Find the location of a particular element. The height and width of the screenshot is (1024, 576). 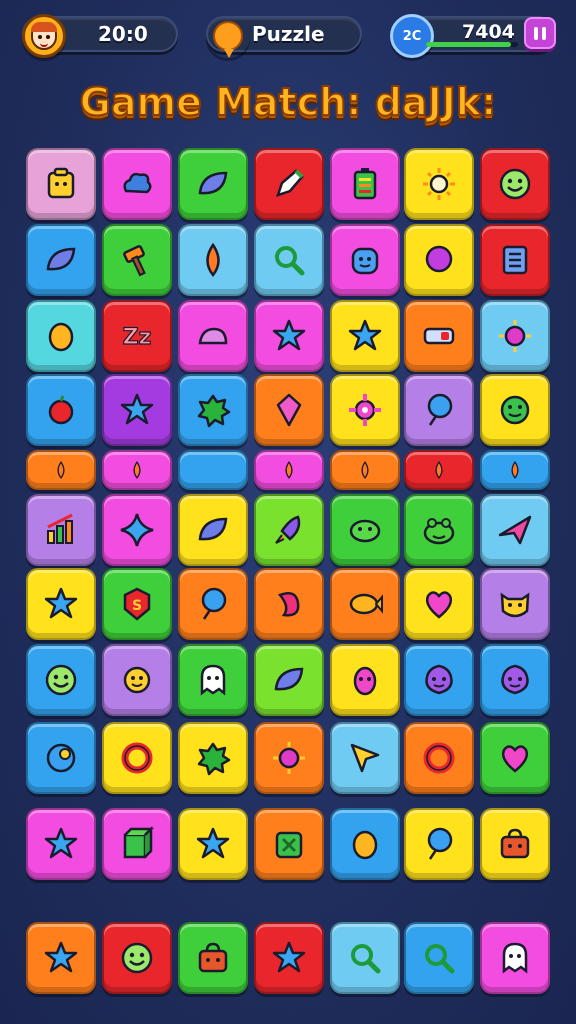

bubble-icon is located at coordinates (439, 259).